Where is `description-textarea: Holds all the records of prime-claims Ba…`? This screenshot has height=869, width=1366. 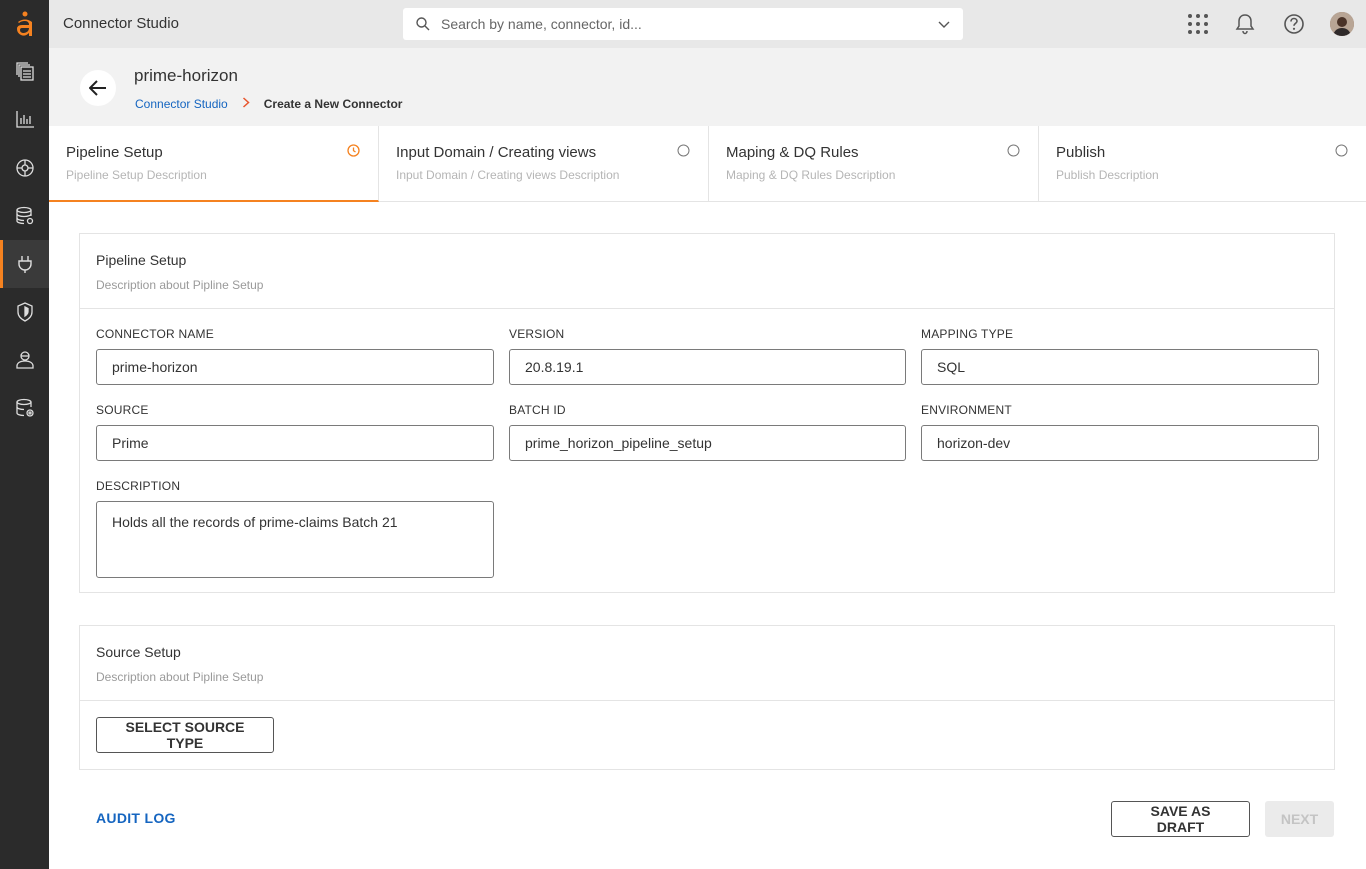
description-textarea: Holds all the records of prime-claims Ba… is located at coordinates (295, 539).